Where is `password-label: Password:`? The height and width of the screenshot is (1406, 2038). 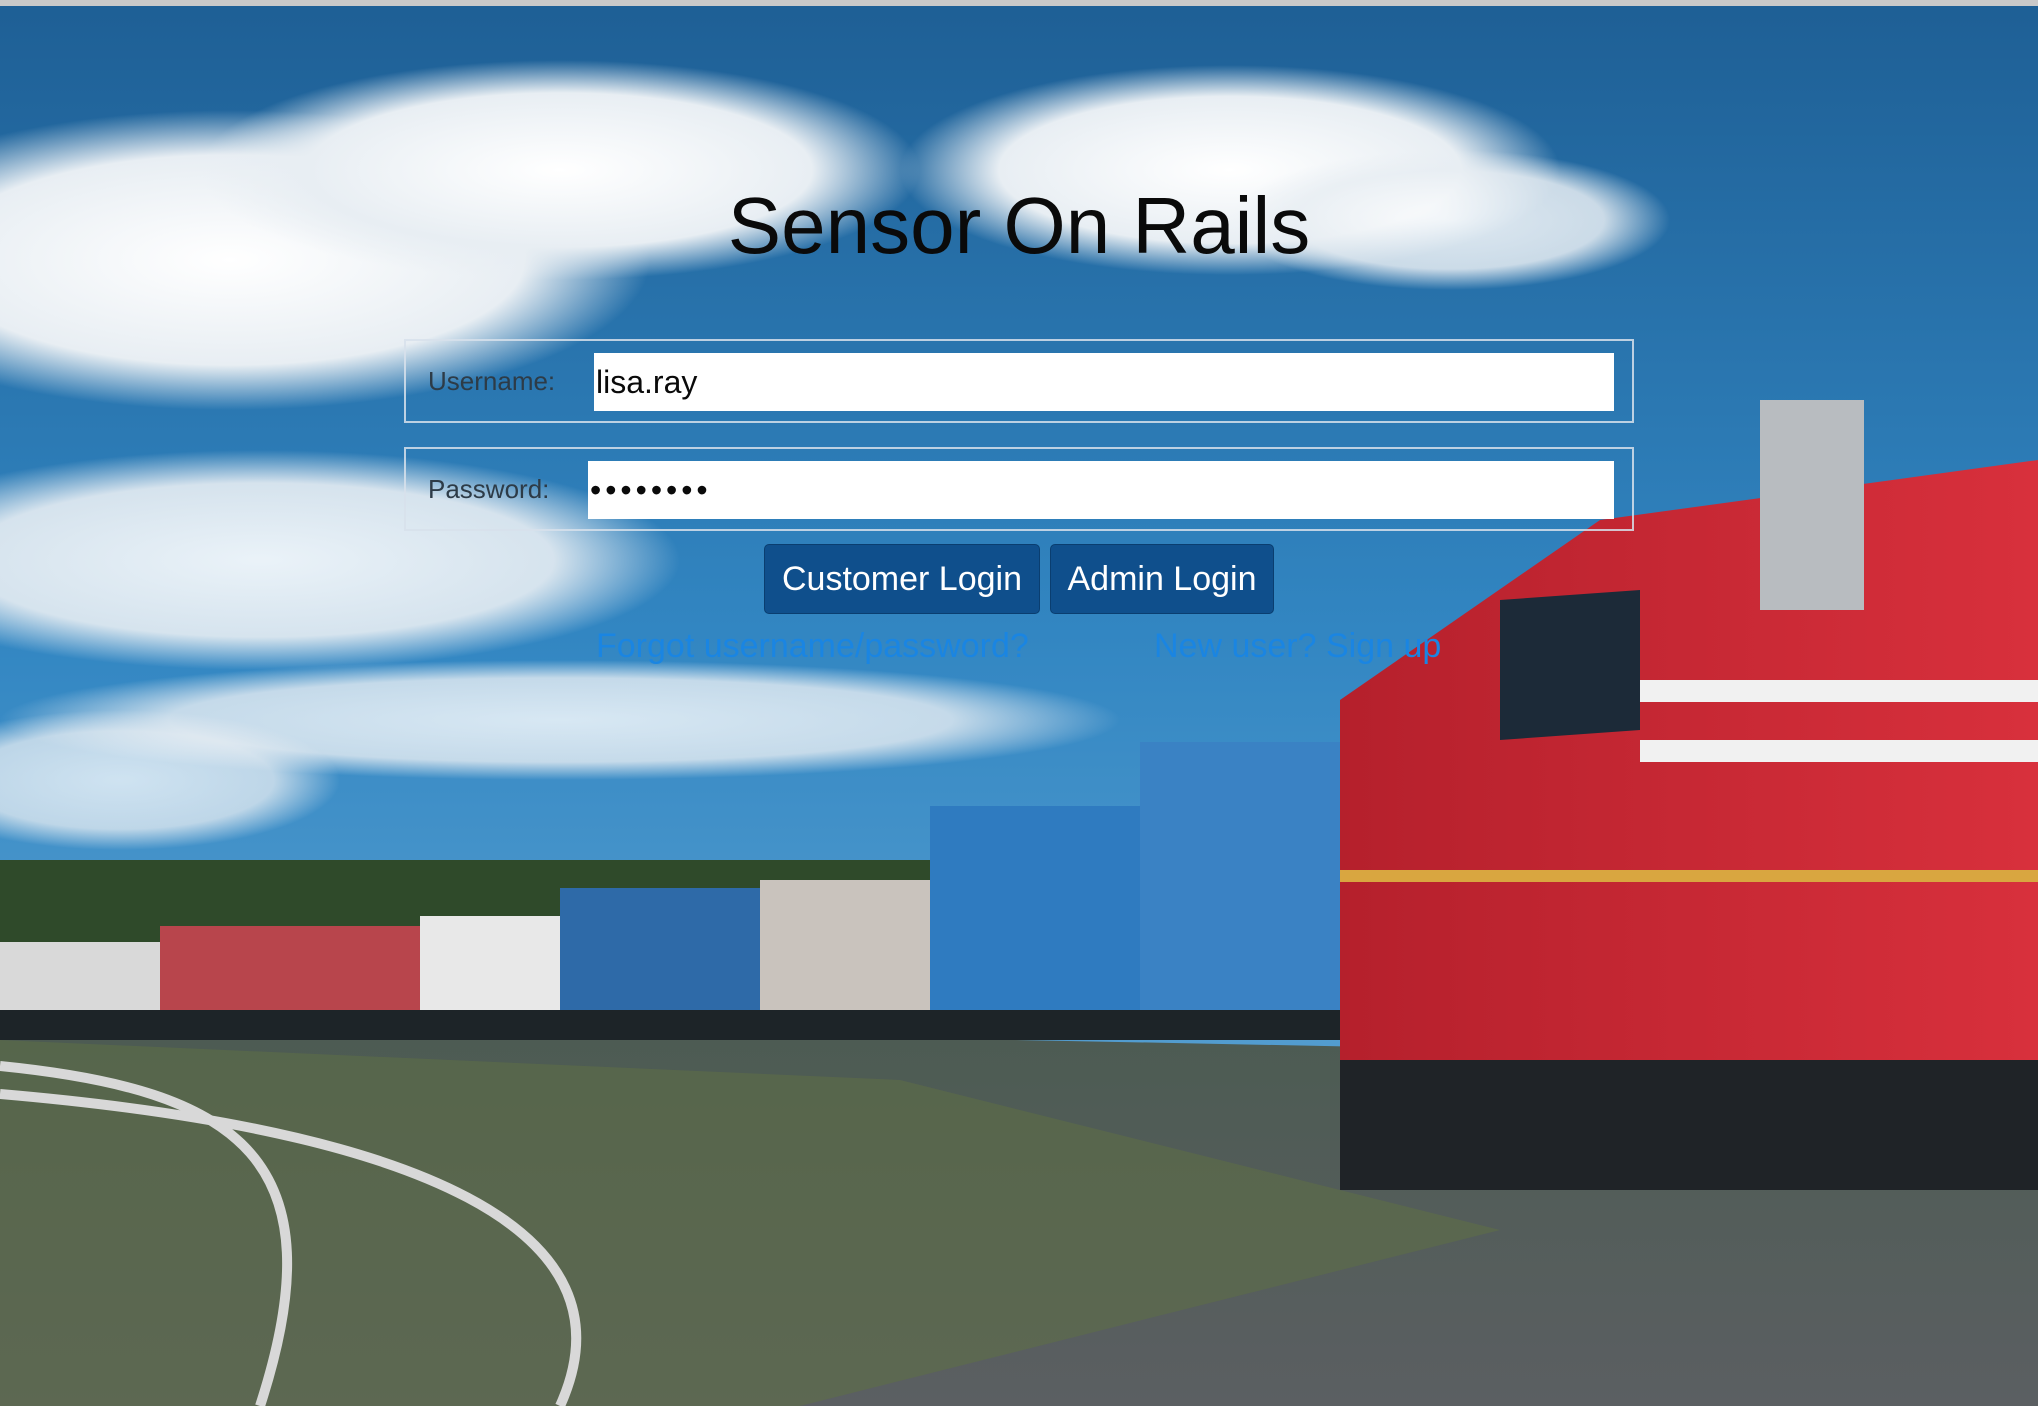
password-label: Password: is located at coordinates (489, 489).